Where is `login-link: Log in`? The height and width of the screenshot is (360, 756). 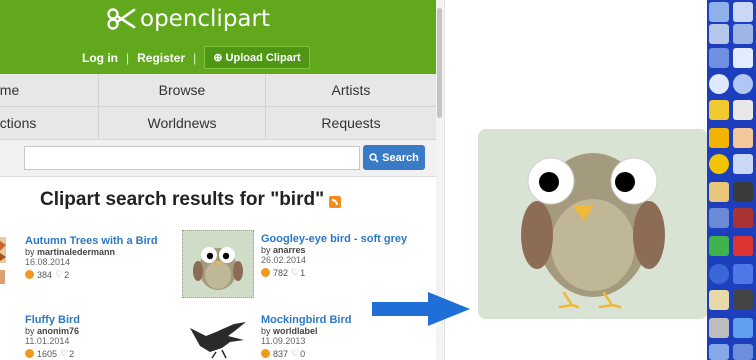 login-link: Log in is located at coordinates (100, 58).